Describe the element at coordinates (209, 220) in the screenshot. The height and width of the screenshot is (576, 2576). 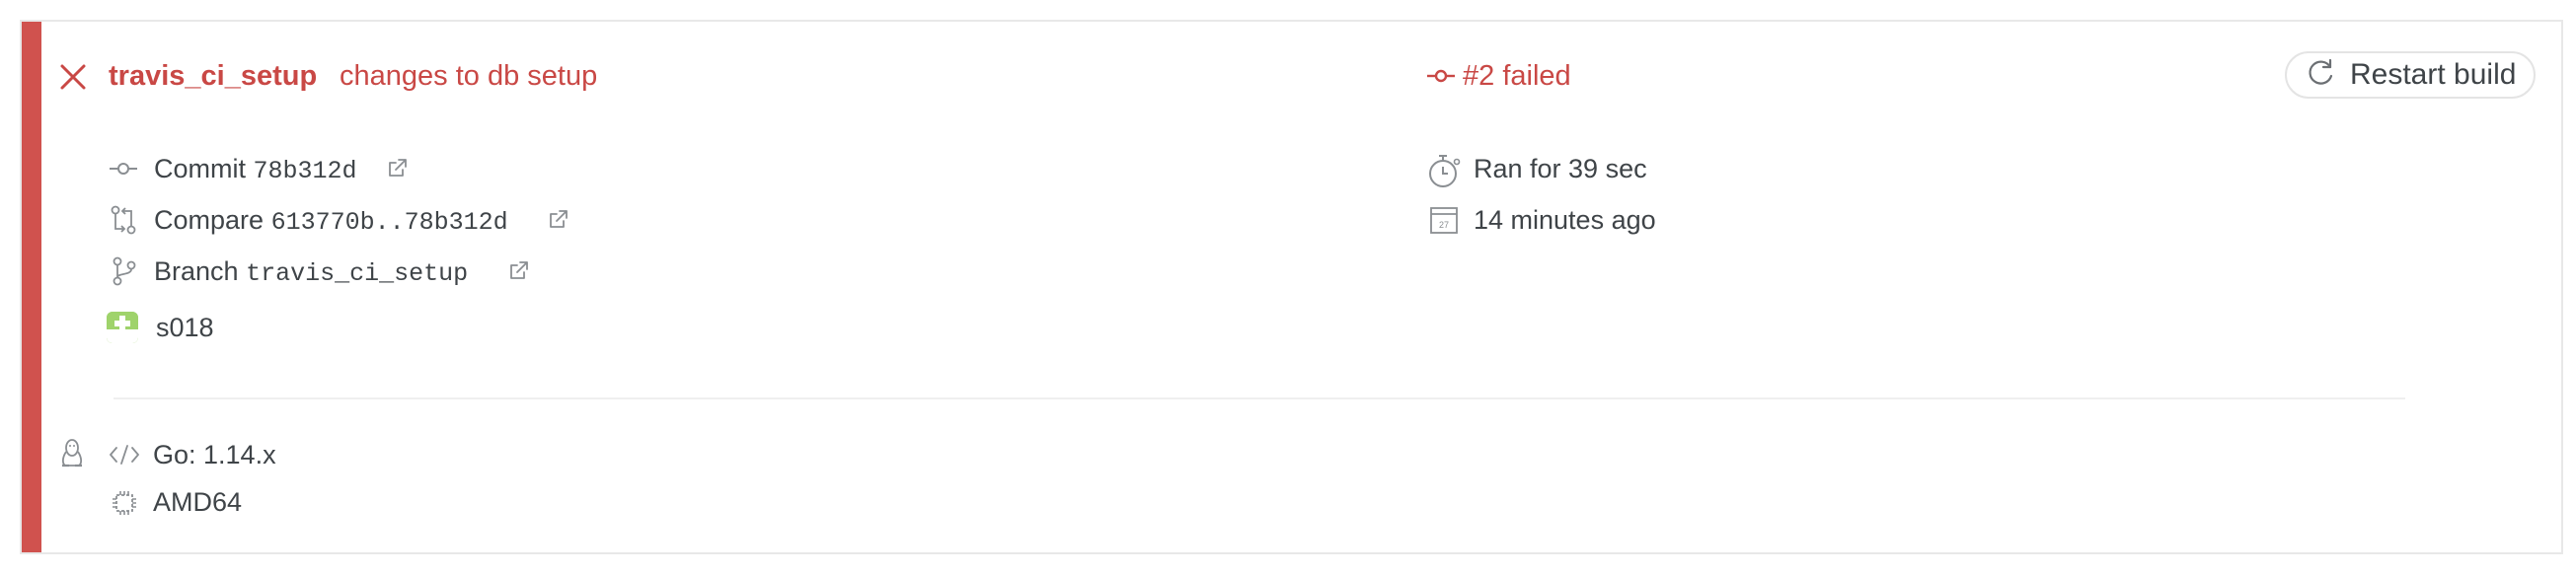
I see `compare-label: Compare` at that location.